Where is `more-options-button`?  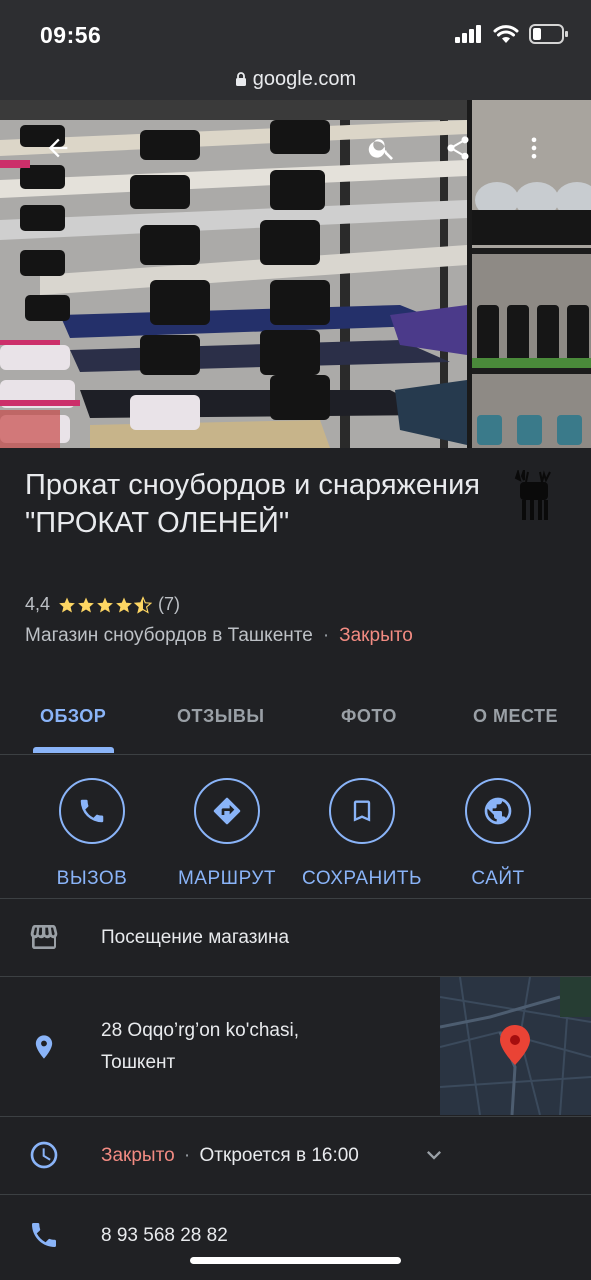 more-options-button is located at coordinates (534, 148).